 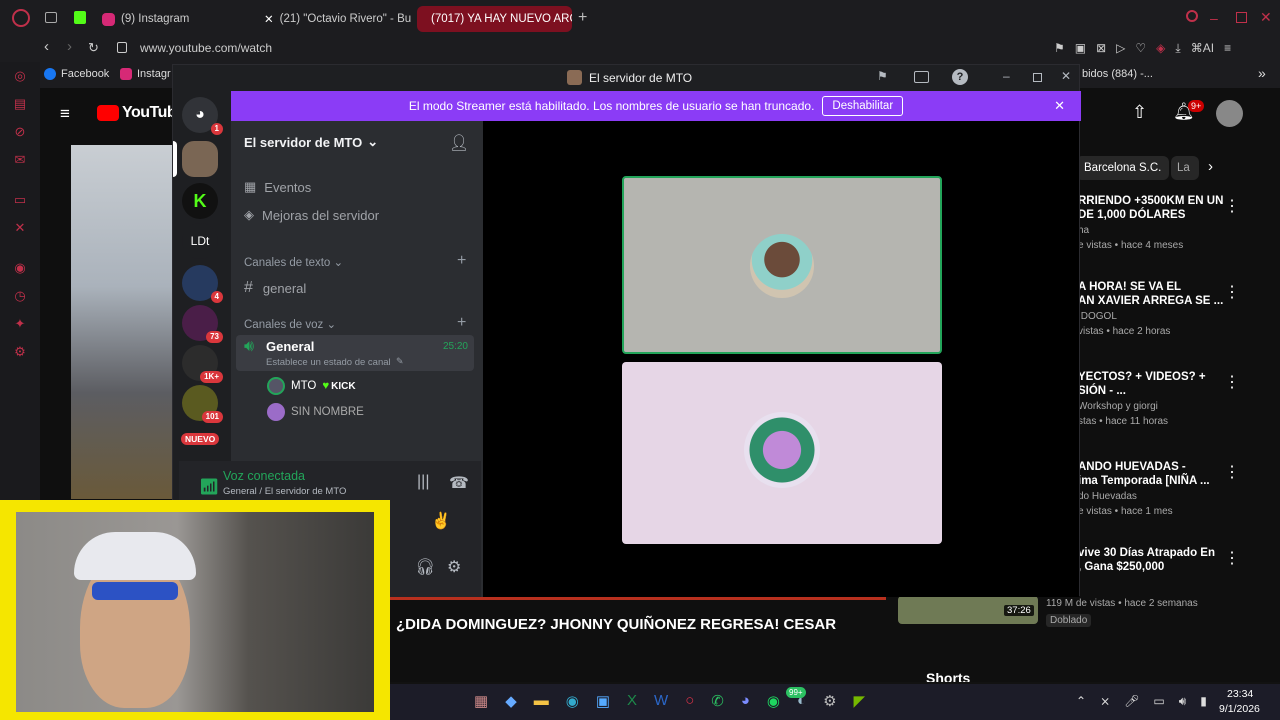 What do you see at coordinates (948, 676) in the screenshot?
I see `shorts-label: Shorts` at bounding box center [948, 676].